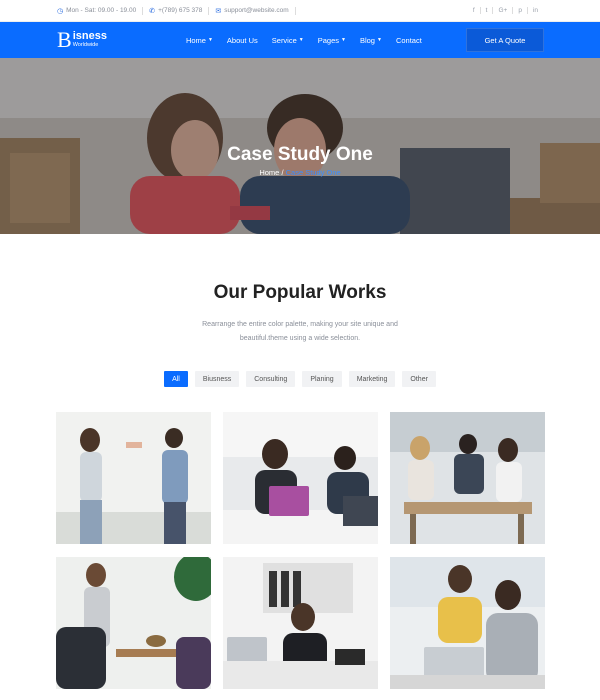  I want to click on nav-label: Blog, so click(367, 40).